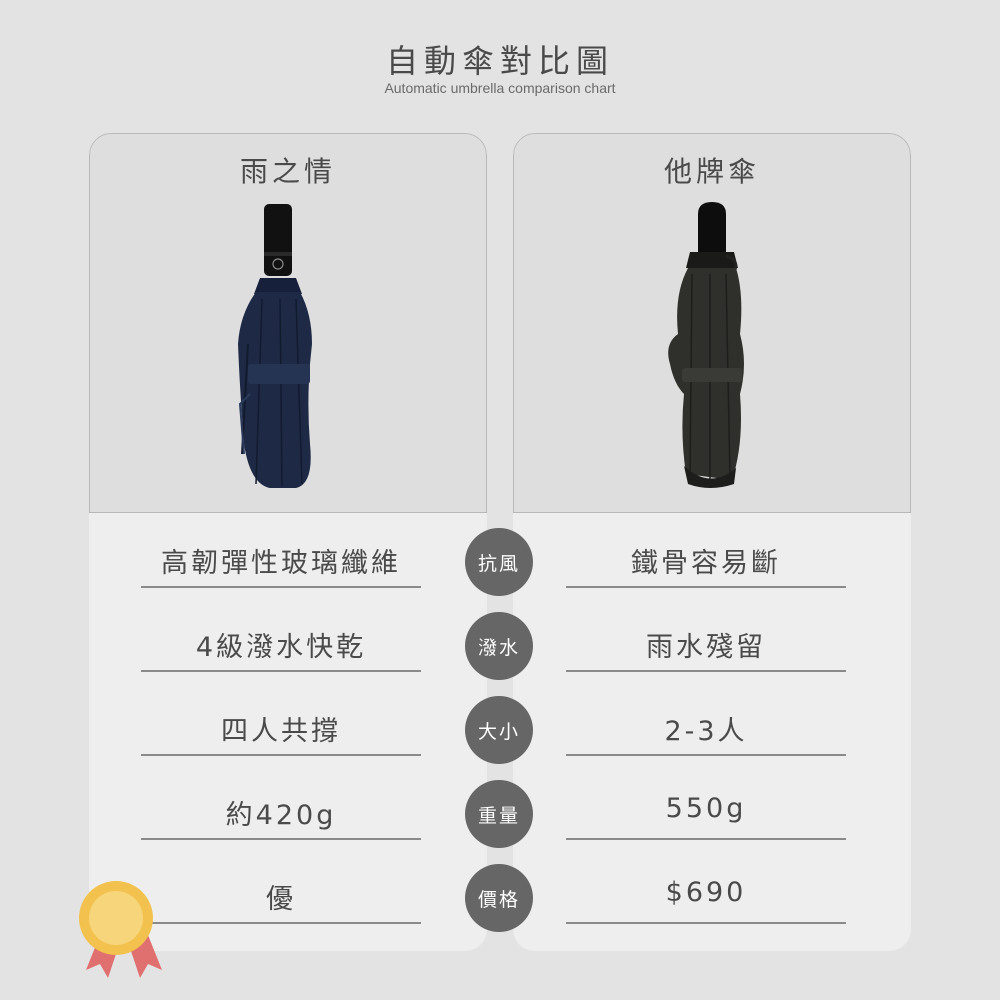 Image resolution: width=1000 pixels, height=1000 pixels. I want to click on category-badge-weight: 重量, so click(499, 814).